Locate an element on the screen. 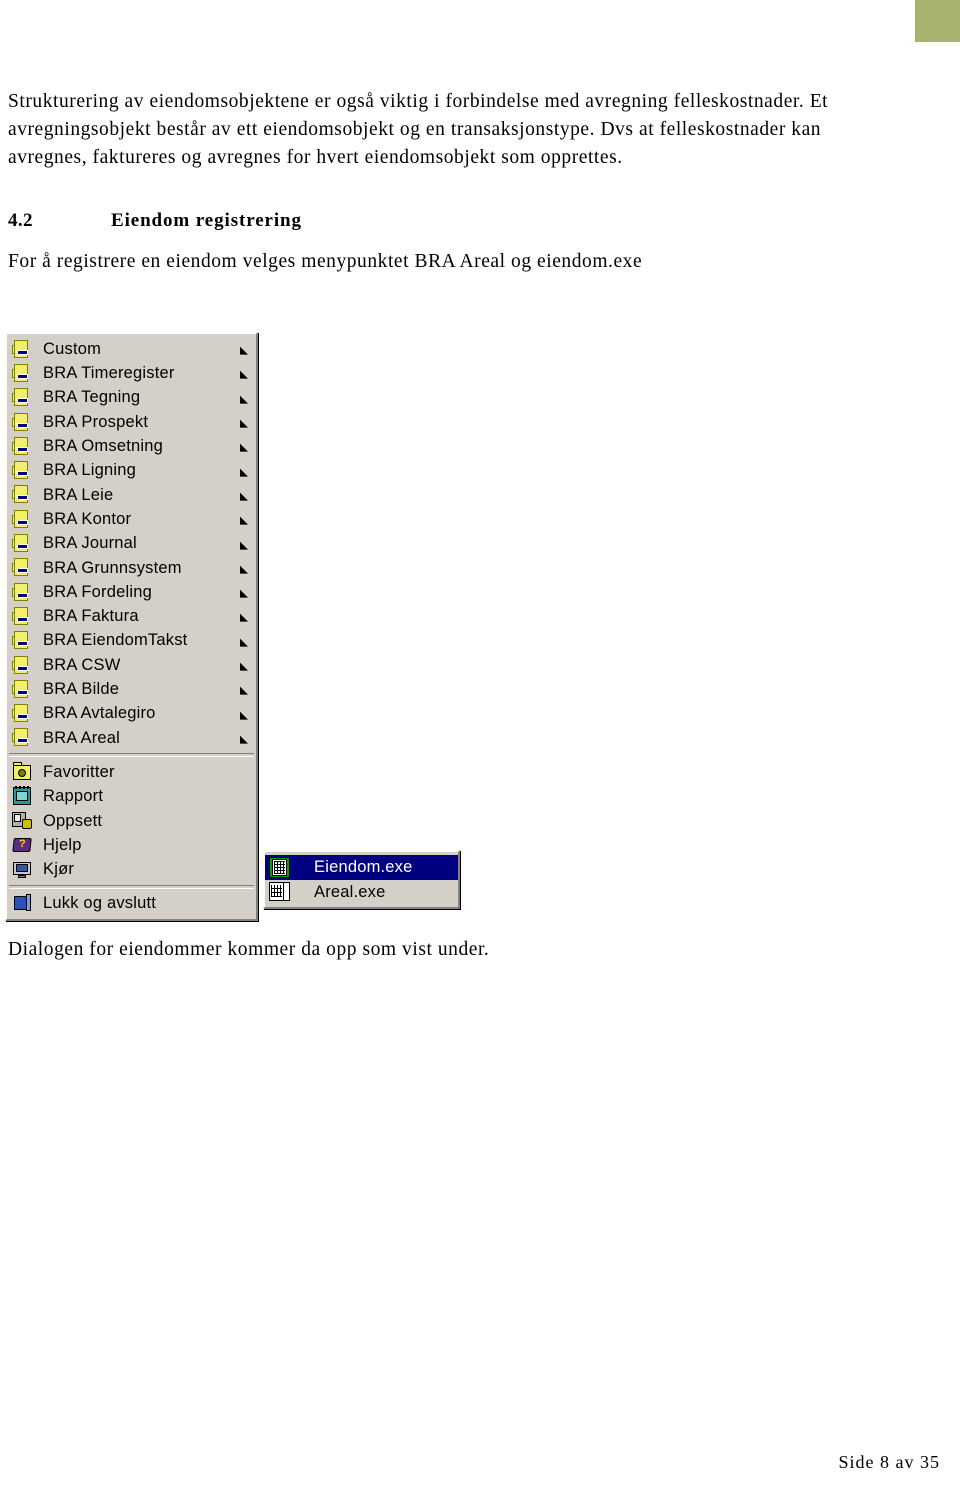  menu-item-label: BRA Timeregister is located at coordinates (109, 373).